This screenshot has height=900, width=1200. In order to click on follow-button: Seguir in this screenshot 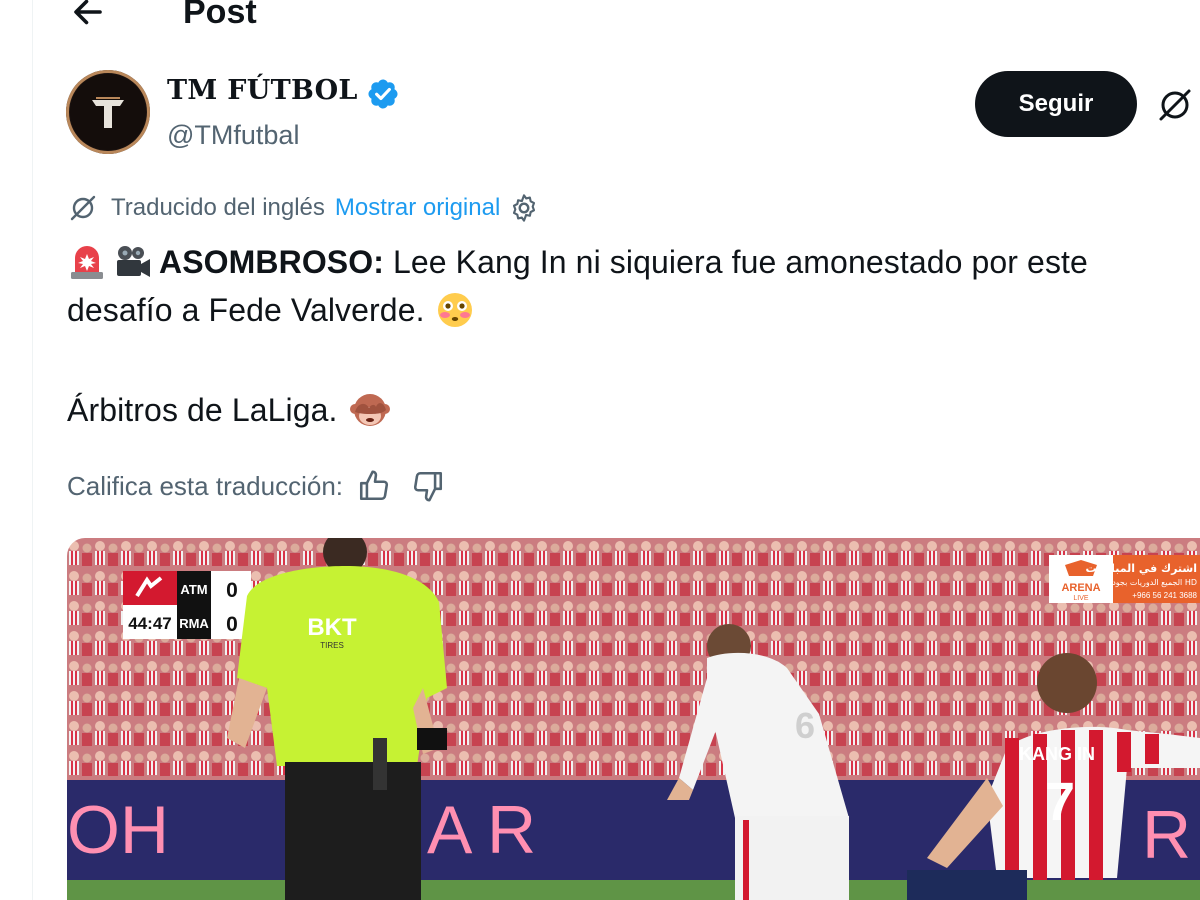, I will do `click(1056, 104)`.